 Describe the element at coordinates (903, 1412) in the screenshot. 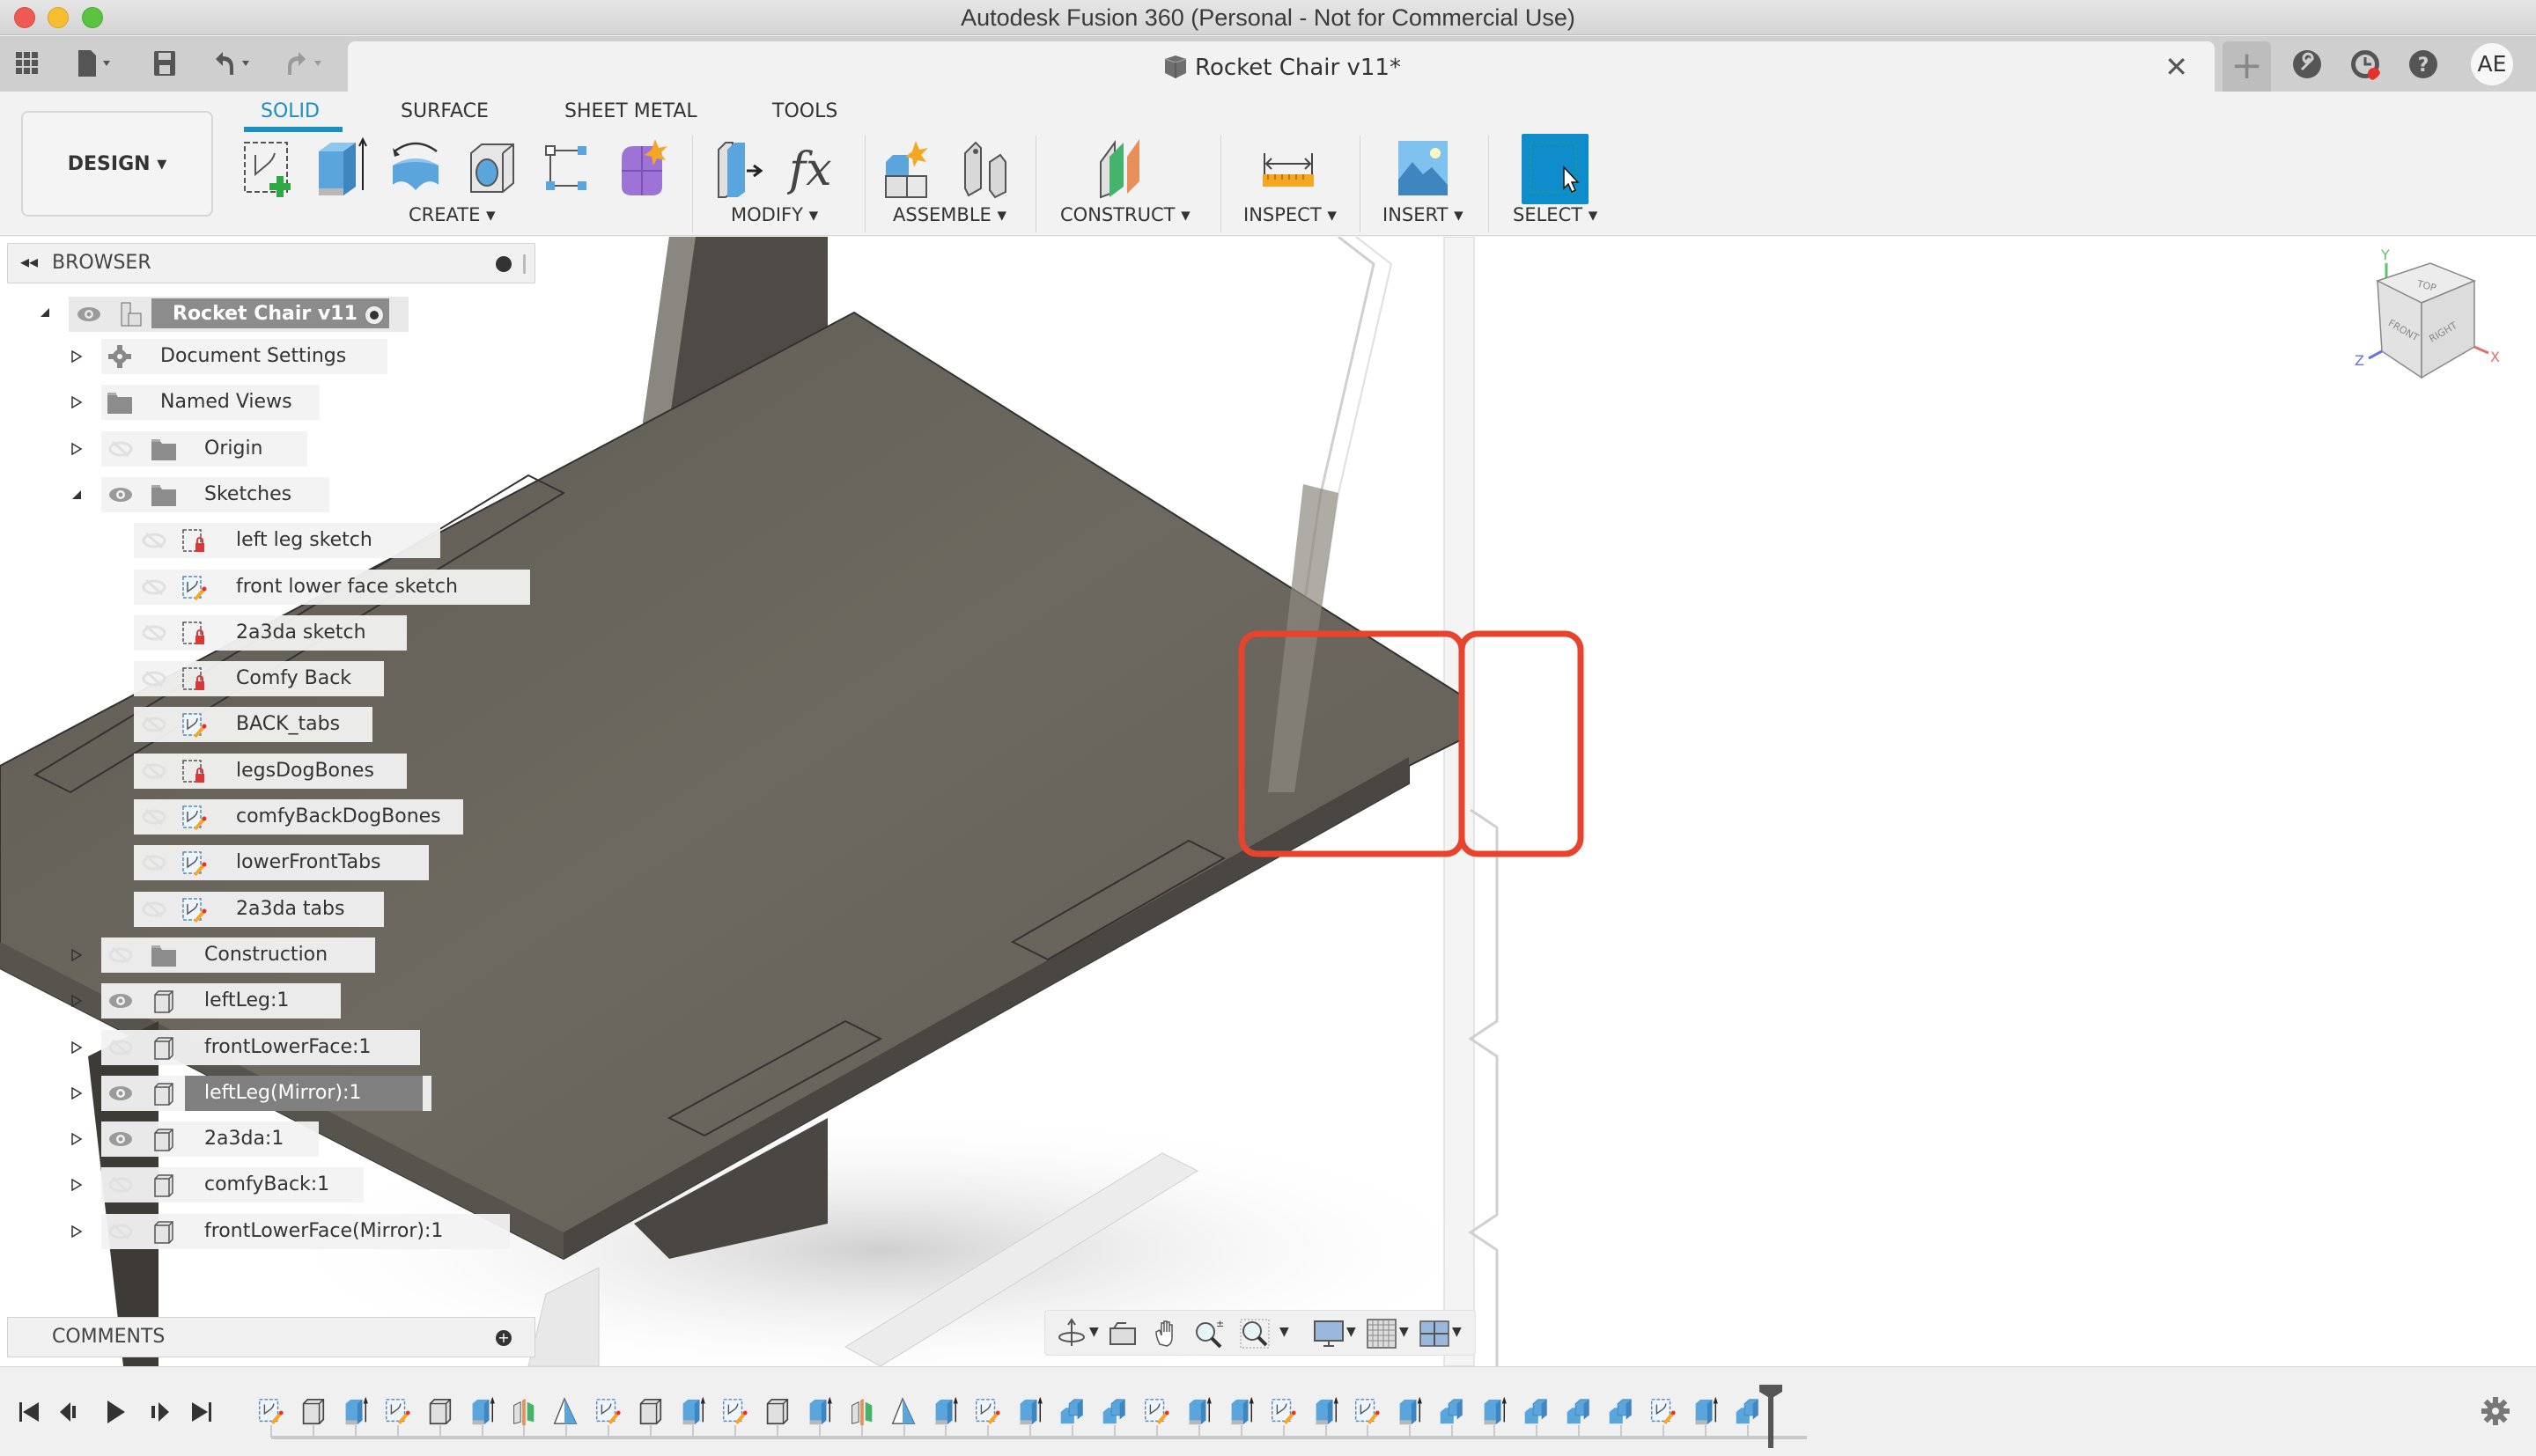

I see `timeline-plane-feature` at that location.